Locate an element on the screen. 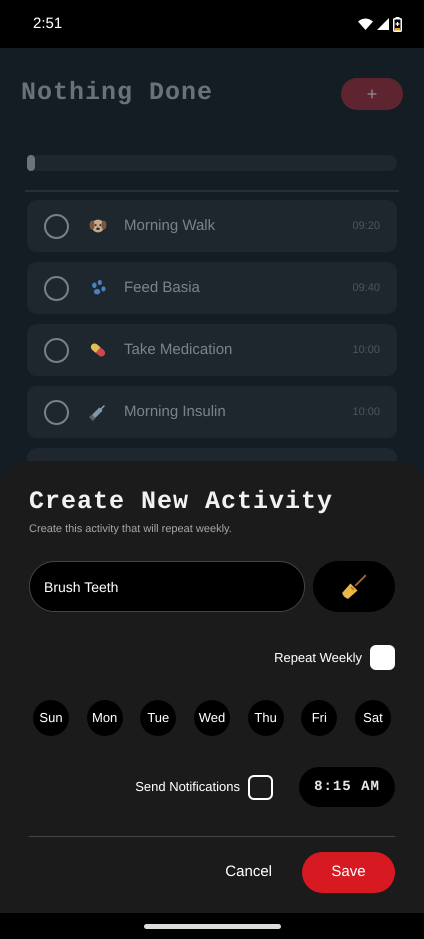 This screenshot has height=939, width=424. repeat-label: Repeat Weekly is located at coordinates (318, 657).